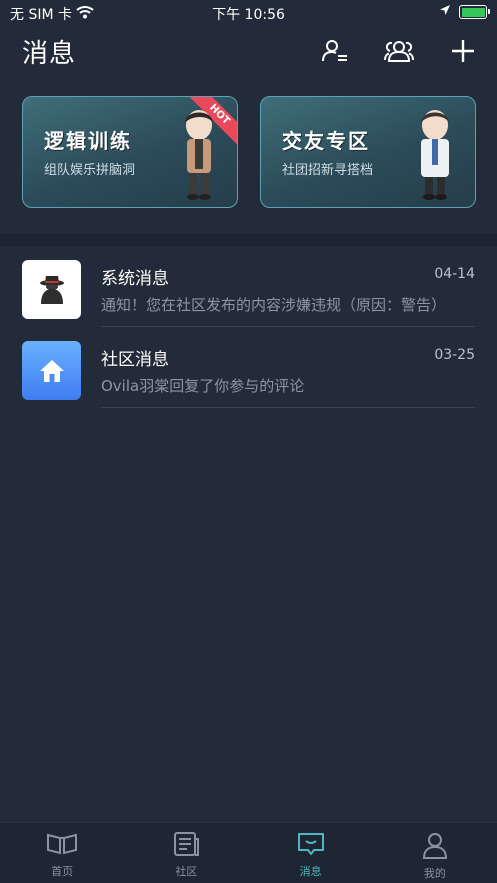 The width and height of the screenshot is (497, 883). I want to click on tab-bar: 首页 社区 消息 我的, so click(248, 852).